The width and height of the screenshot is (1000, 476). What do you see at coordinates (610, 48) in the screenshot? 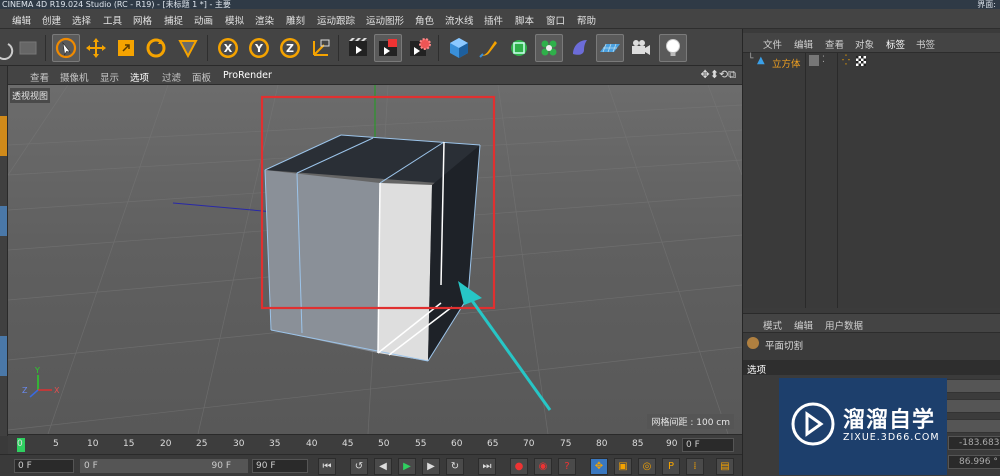
I see `floor-icon` at bounding box center [610, 48].